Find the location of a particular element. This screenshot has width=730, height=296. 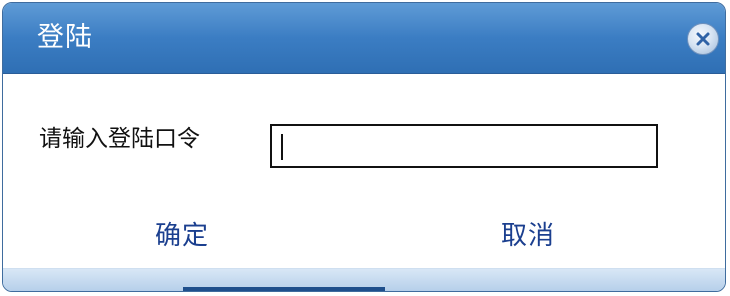

dialog-title: 登陆 is located at coordinates (65, 37).